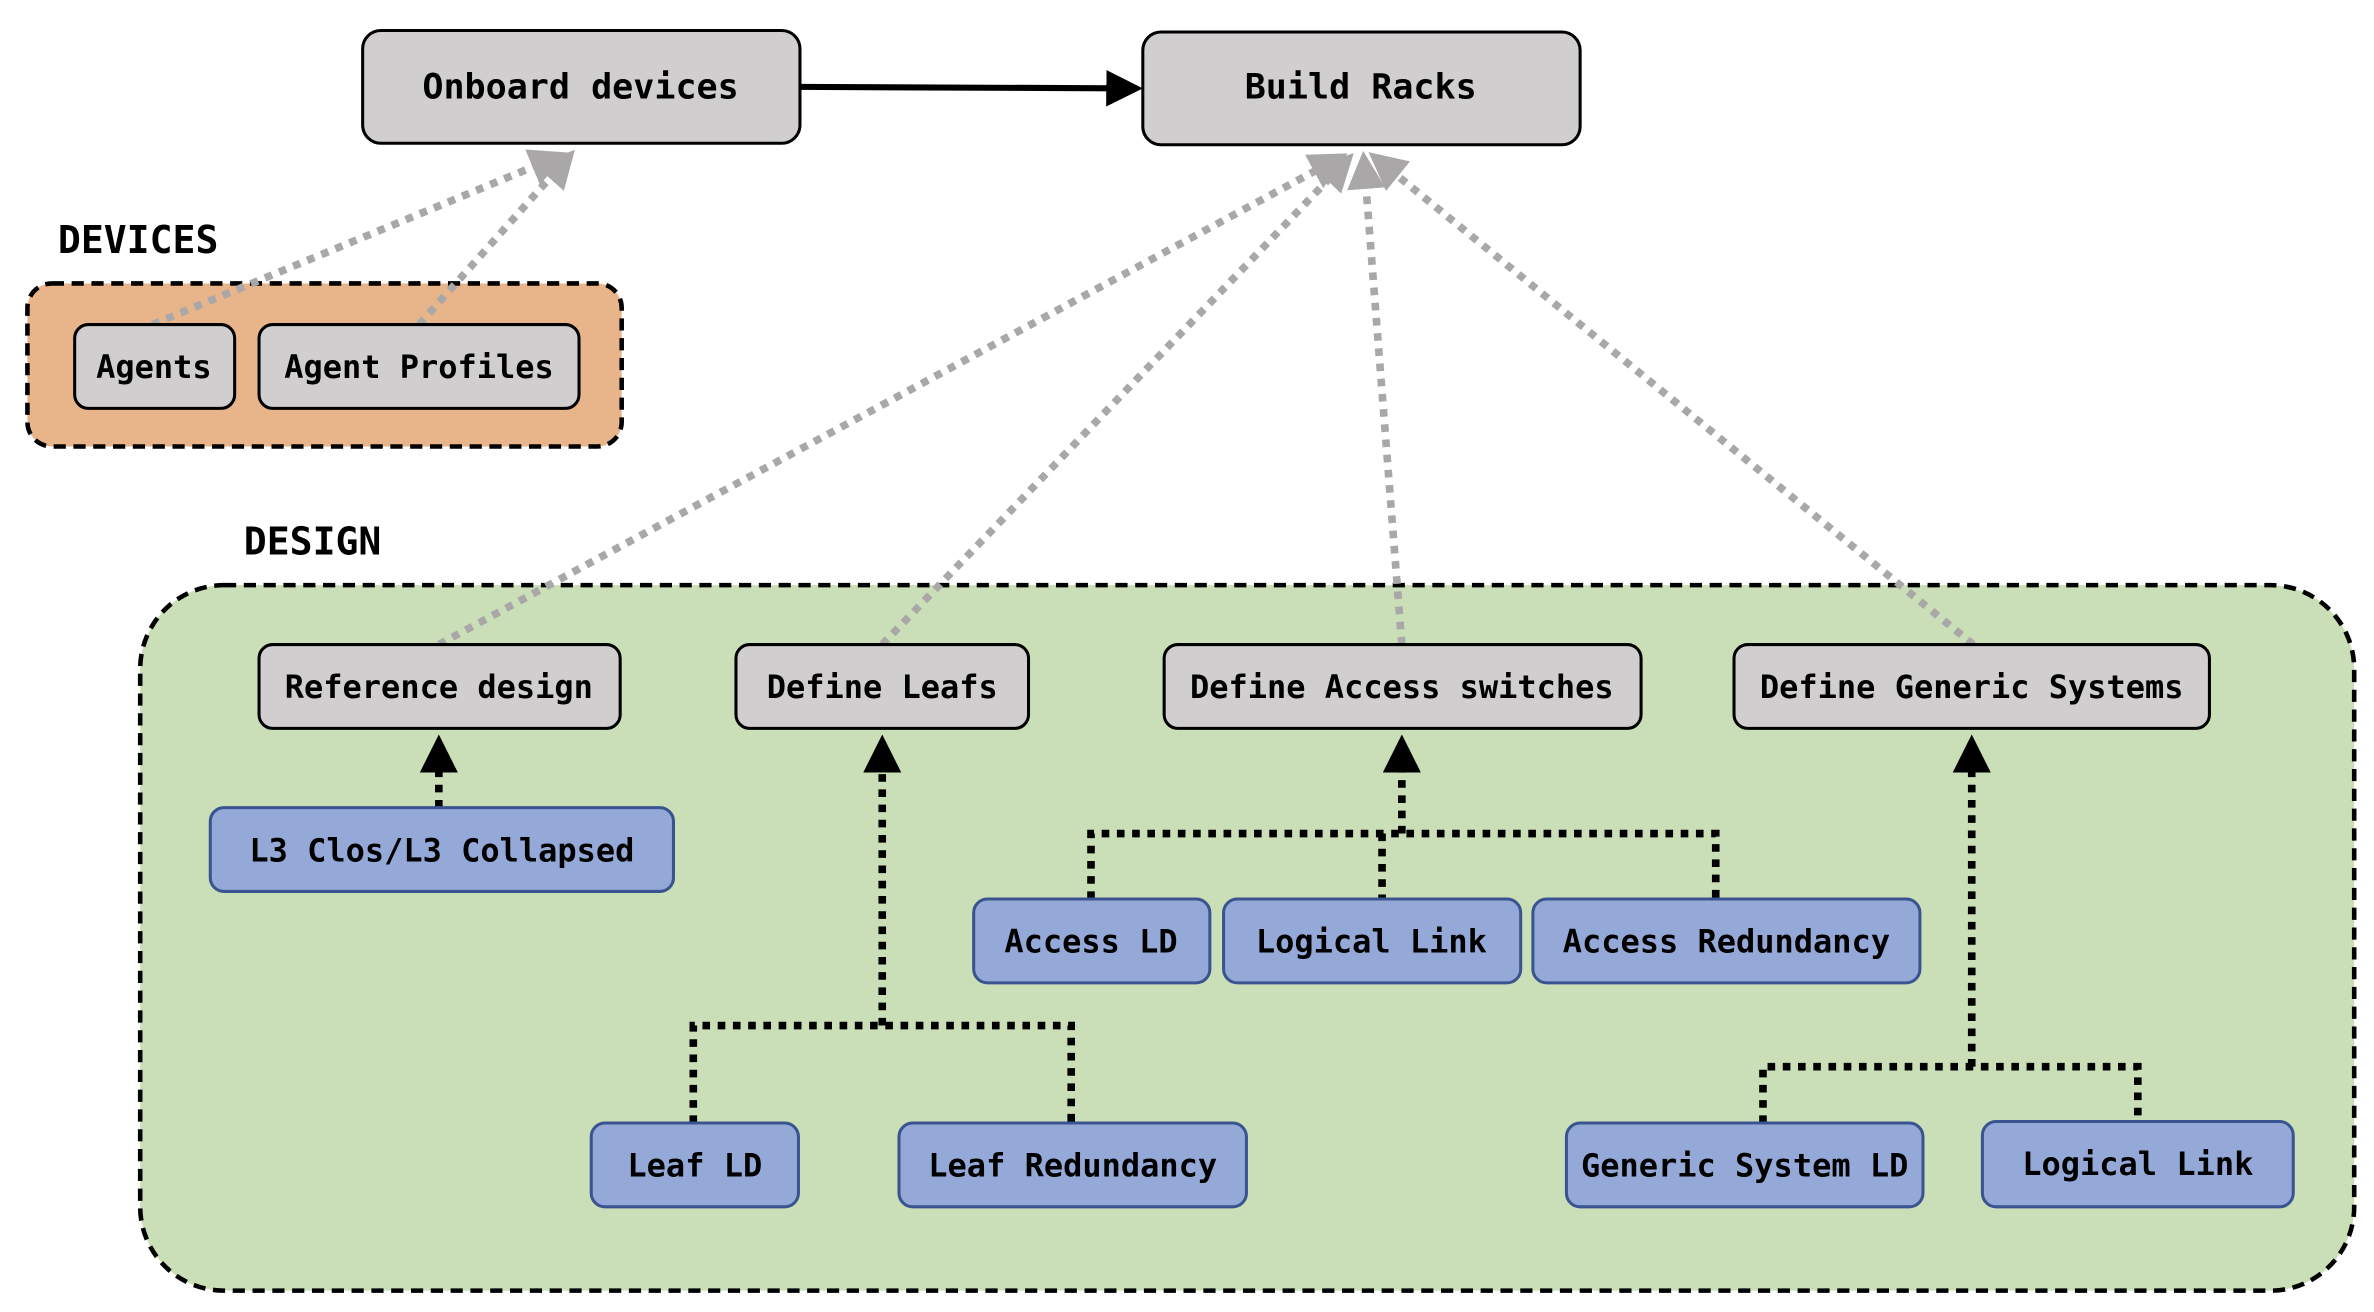  I want to click on link-access-build, so click(1376, 397).